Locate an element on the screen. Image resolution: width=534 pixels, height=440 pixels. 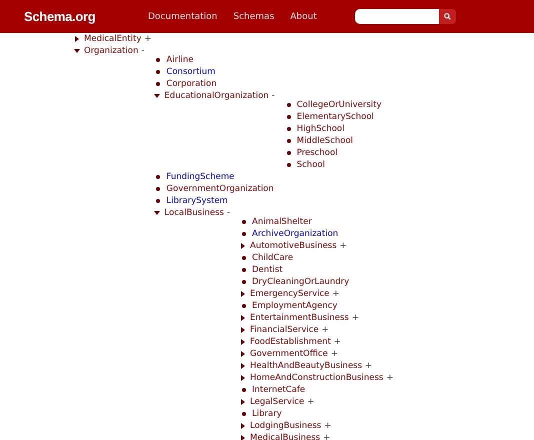
tree-item-link: LibrarySystem is located at coordinates (197, 201).